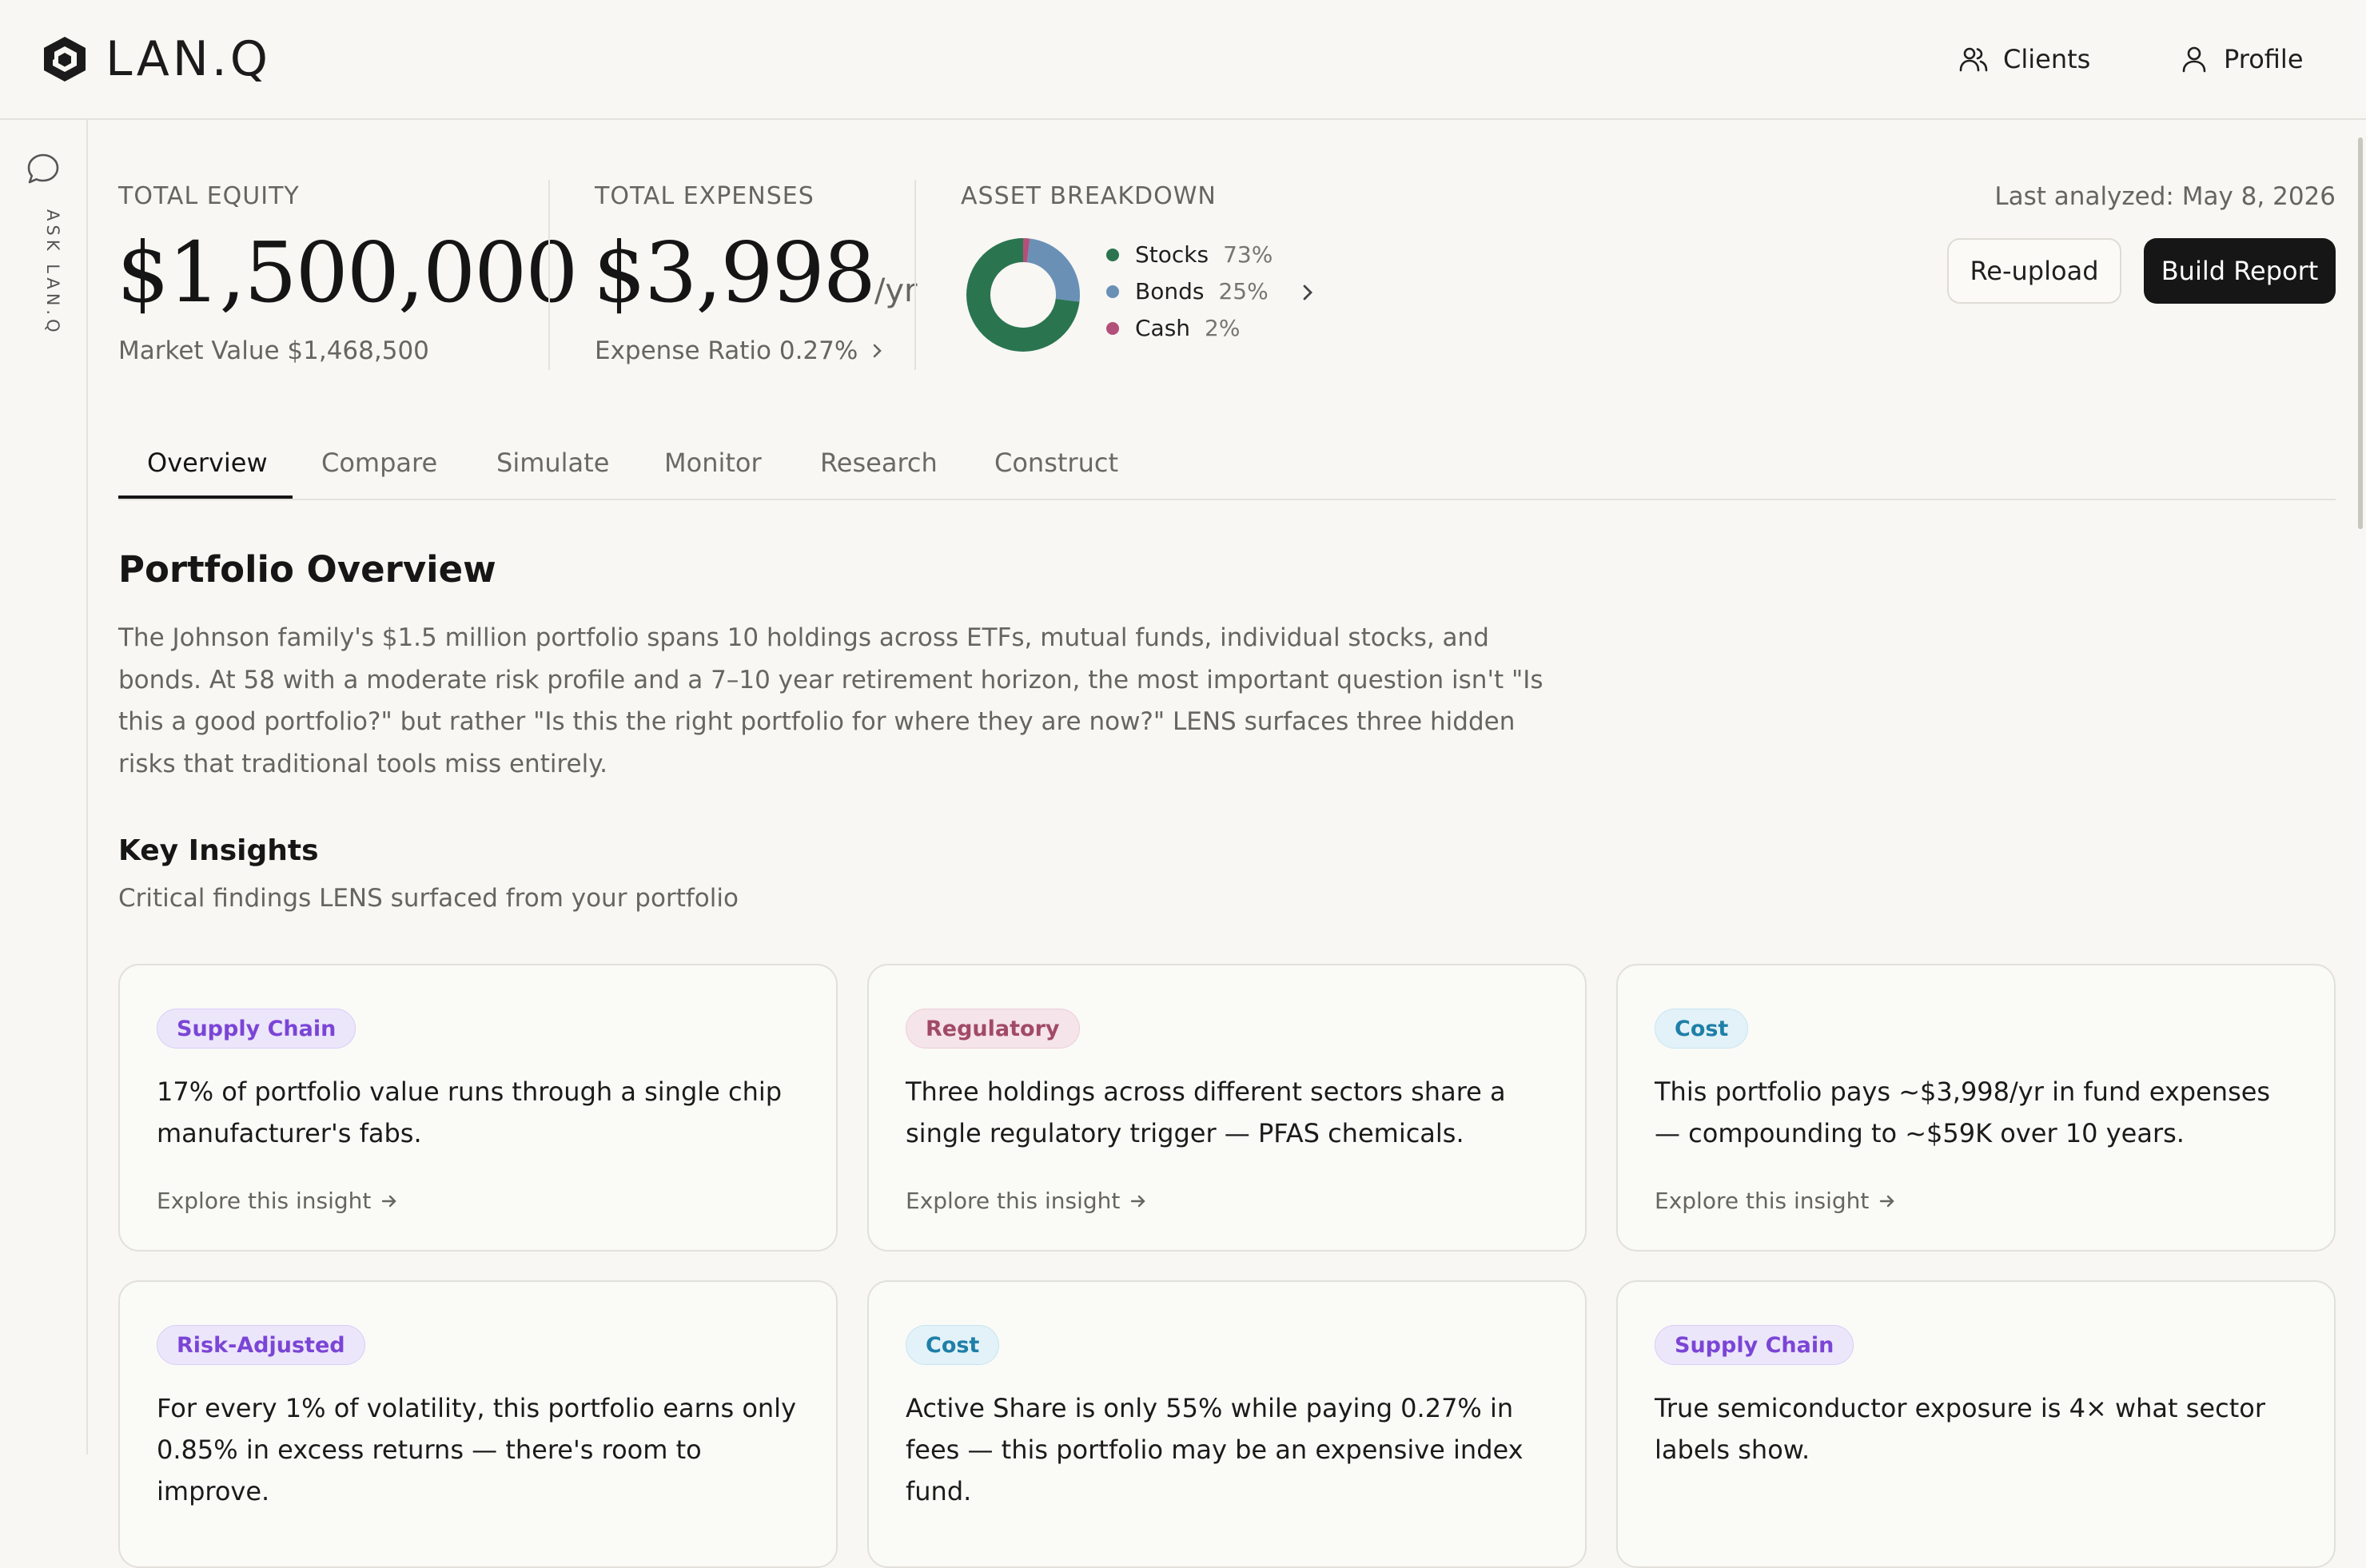 This screenshot has height=1568, width=2366. I want to click on profile-button: Profile, so click(2241, 59).